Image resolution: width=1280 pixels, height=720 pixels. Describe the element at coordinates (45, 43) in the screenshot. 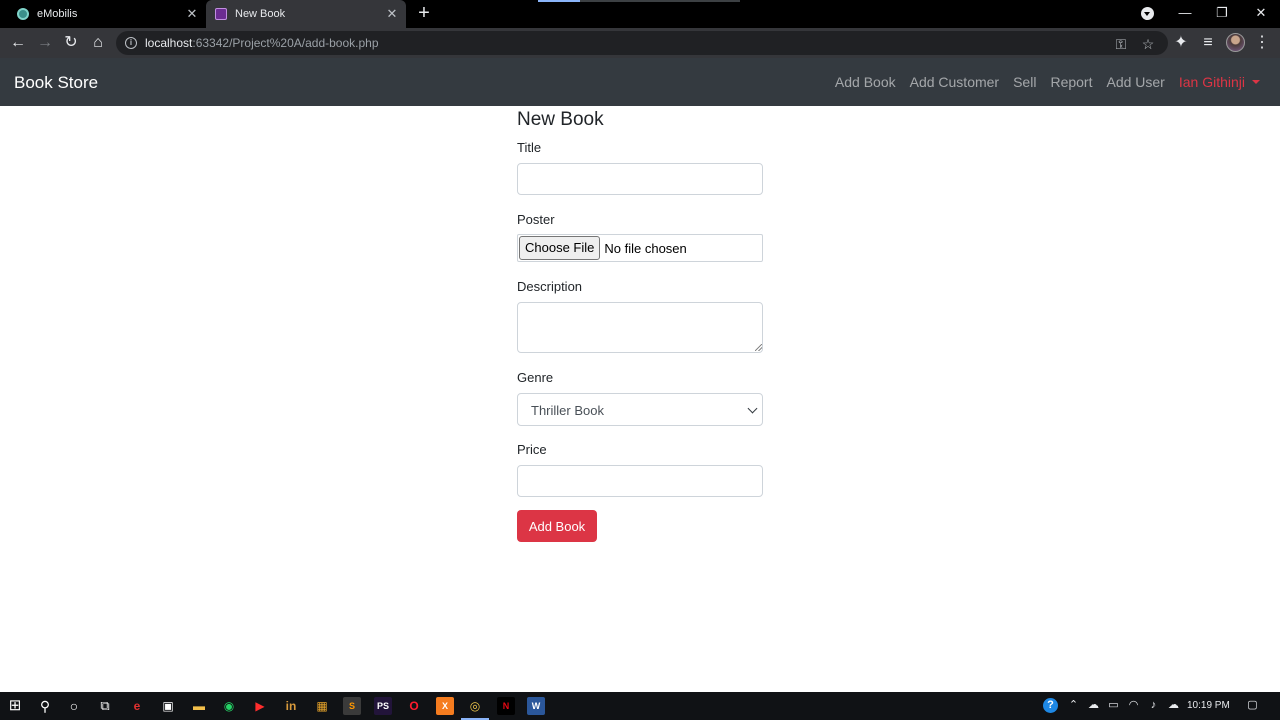

I see `forward-button: →` at that location.